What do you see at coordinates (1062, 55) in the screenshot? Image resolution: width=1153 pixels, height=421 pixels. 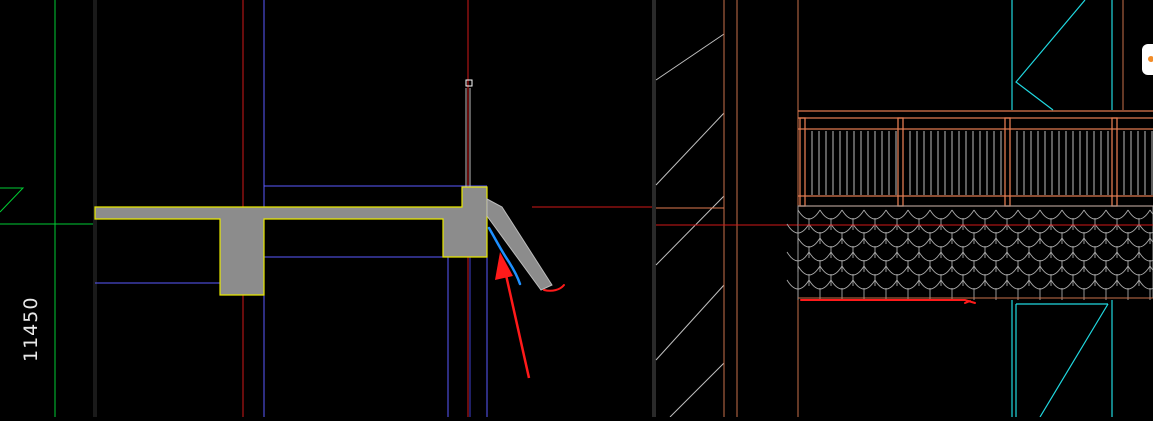 I see `cyan-window-top` at bounding box center [1062, 55].